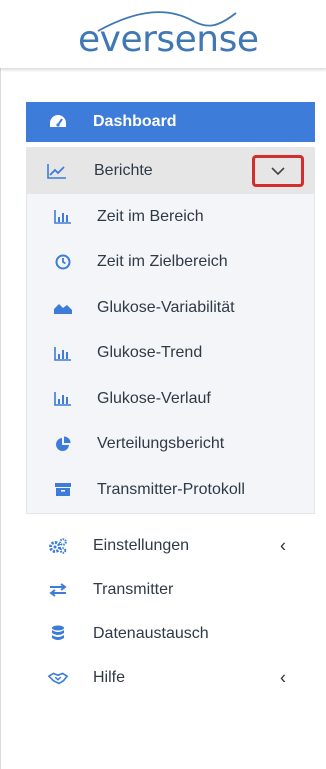 The height and width of the screenshot is (769, 326). I want to click on cogs-icon, so click(58, 546).